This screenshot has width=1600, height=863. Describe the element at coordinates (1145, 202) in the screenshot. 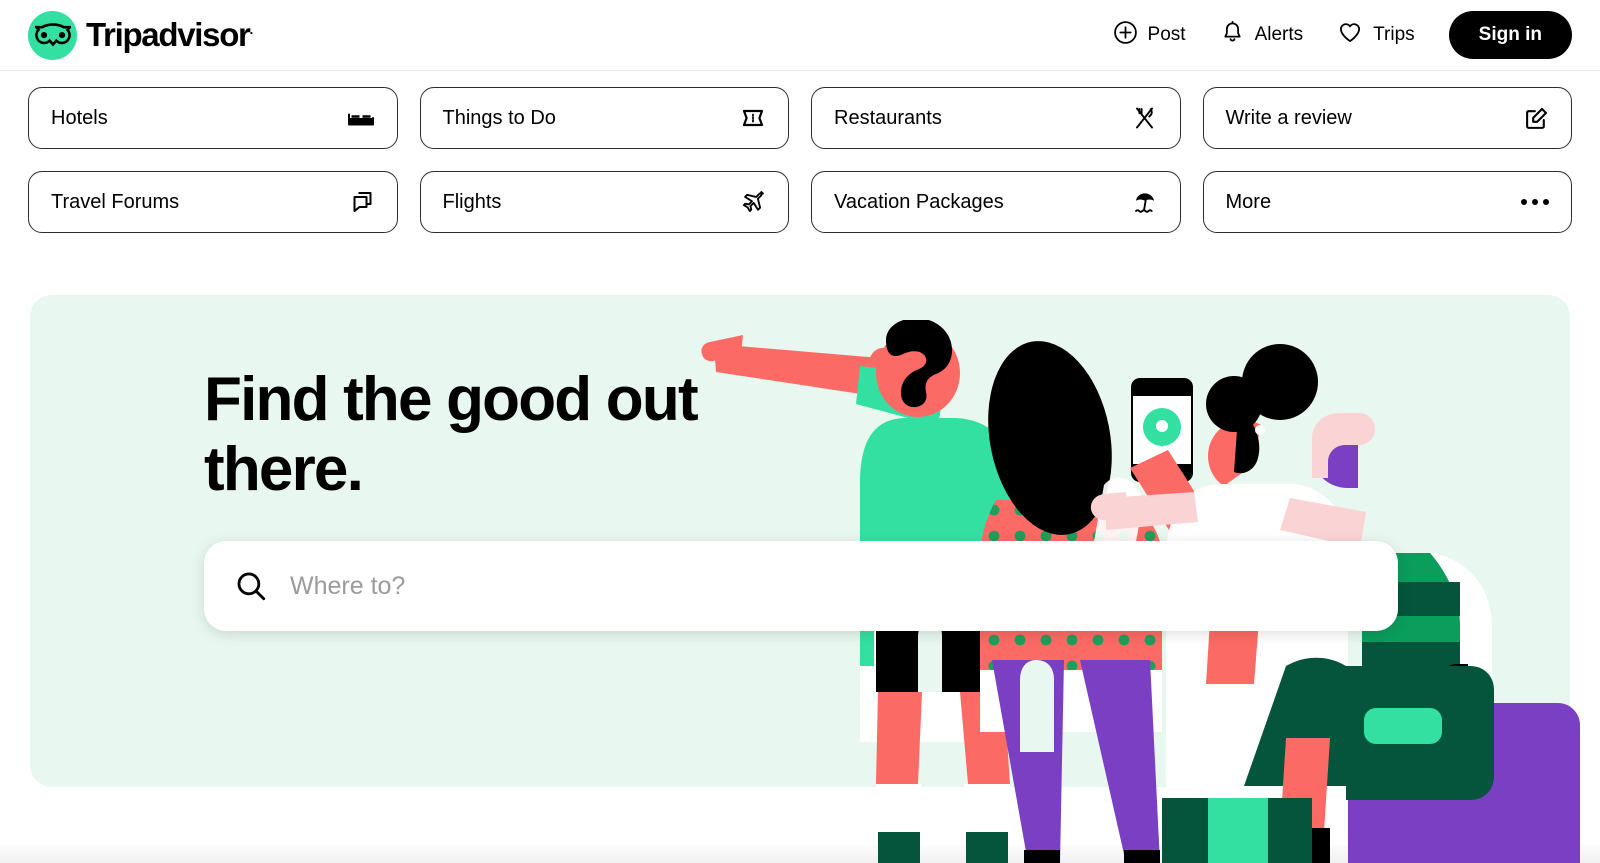

I see `beach-umbrella-icon` at that location.